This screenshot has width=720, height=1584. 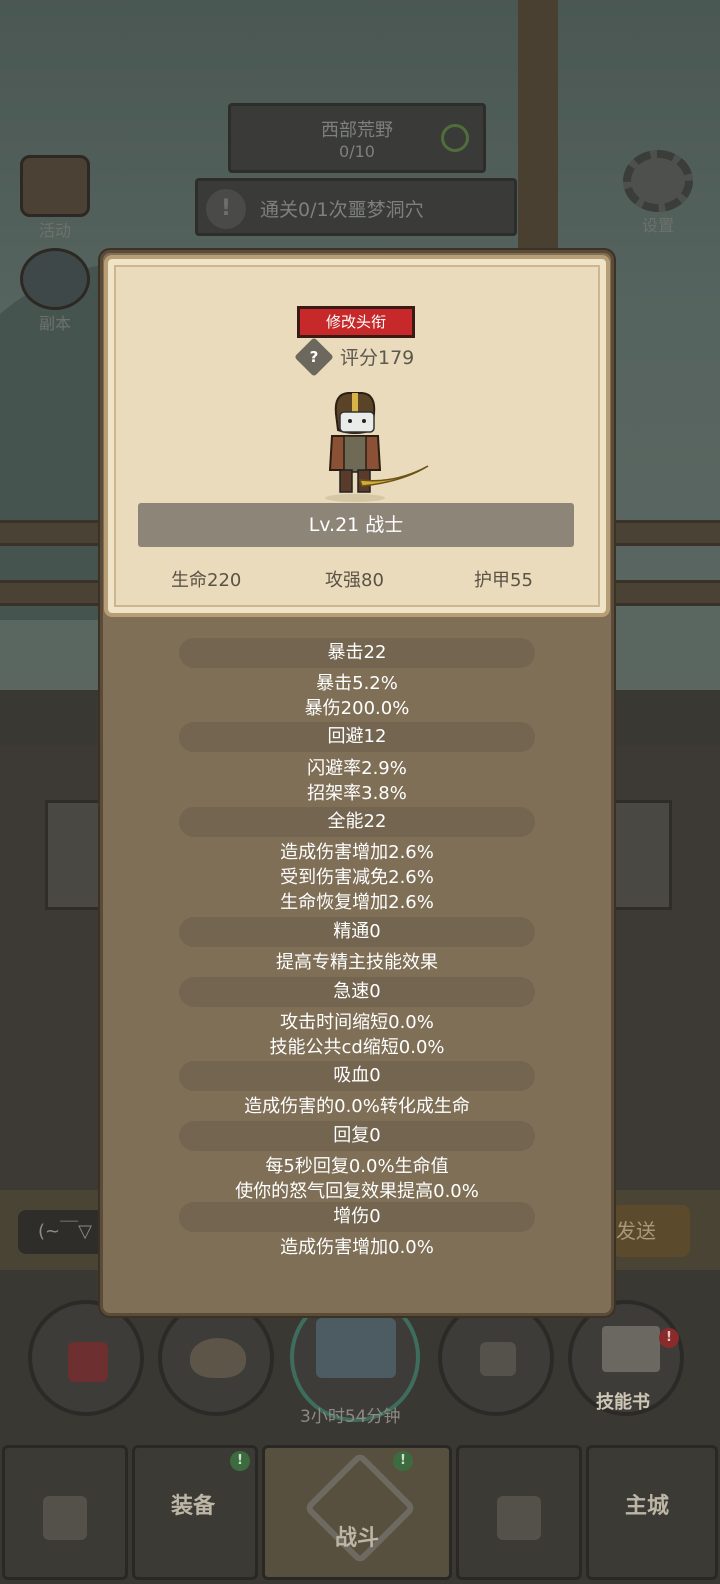 What do you see at coordinates (357, 1512) in the screenshot?
I see `nav-battle` at bounding box center [357, 1512].